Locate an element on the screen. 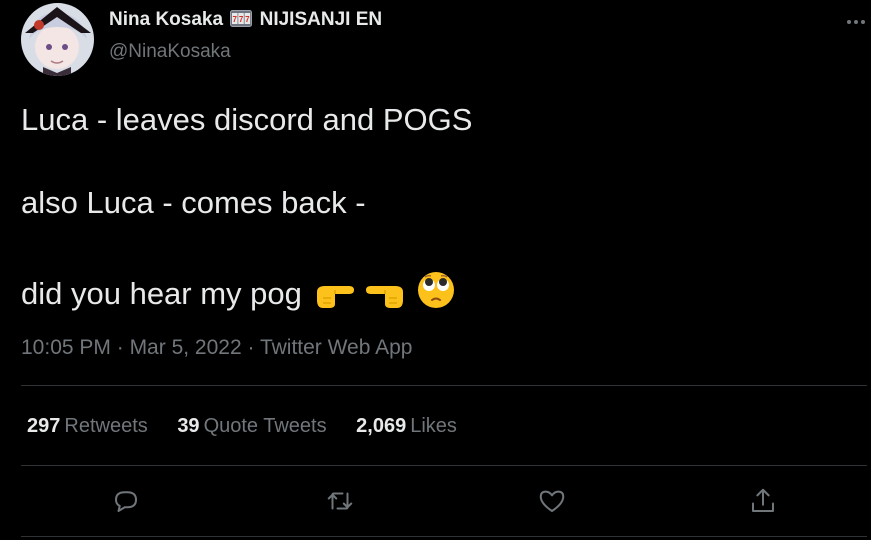  likes-stat: 2,069 Likes is located at coordinates (406, 426).